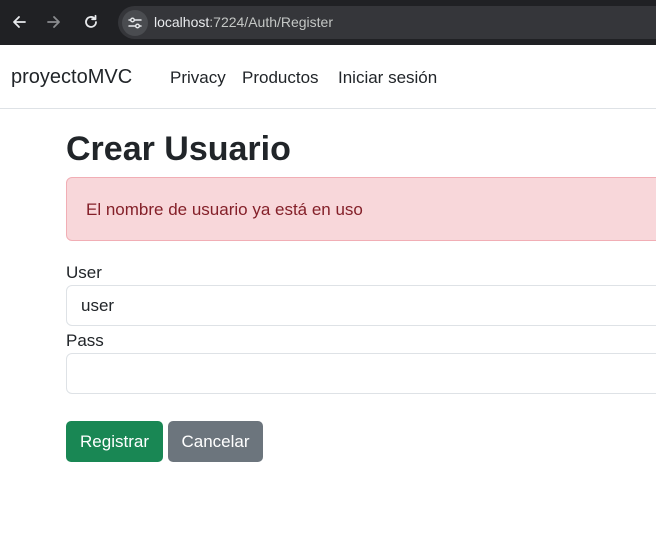 The image size is (656, 549). What do you see at coordinates (85, 340) in the screenshot?
I see `pass-label: Pass` at bounding box center [85, 340].